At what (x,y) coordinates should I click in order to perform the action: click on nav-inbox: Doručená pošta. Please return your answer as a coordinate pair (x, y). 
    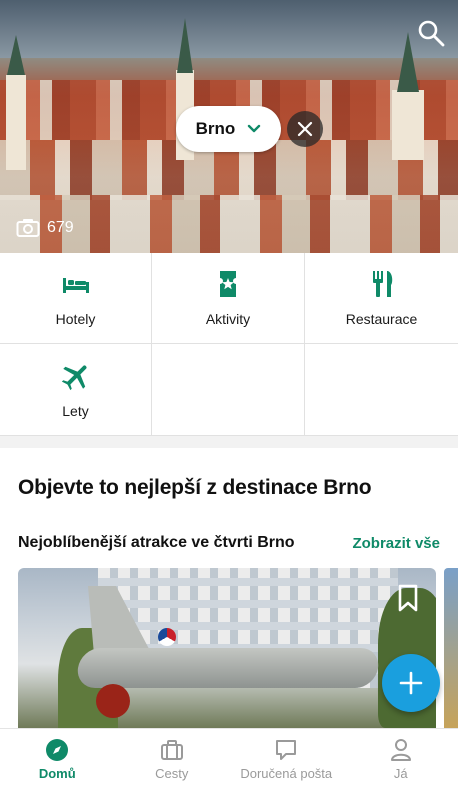
    Looking at the image, I should click on (286, 759).